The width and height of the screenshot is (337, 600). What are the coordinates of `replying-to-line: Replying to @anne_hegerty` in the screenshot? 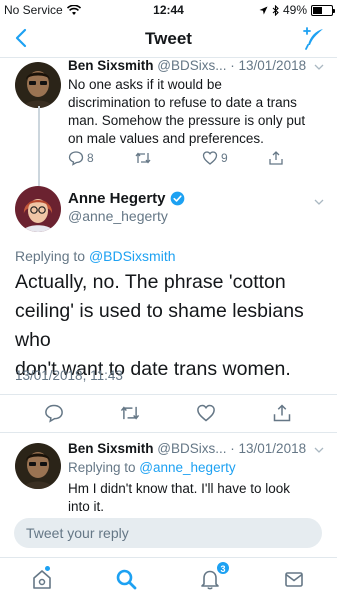 It's located at (152, 467).